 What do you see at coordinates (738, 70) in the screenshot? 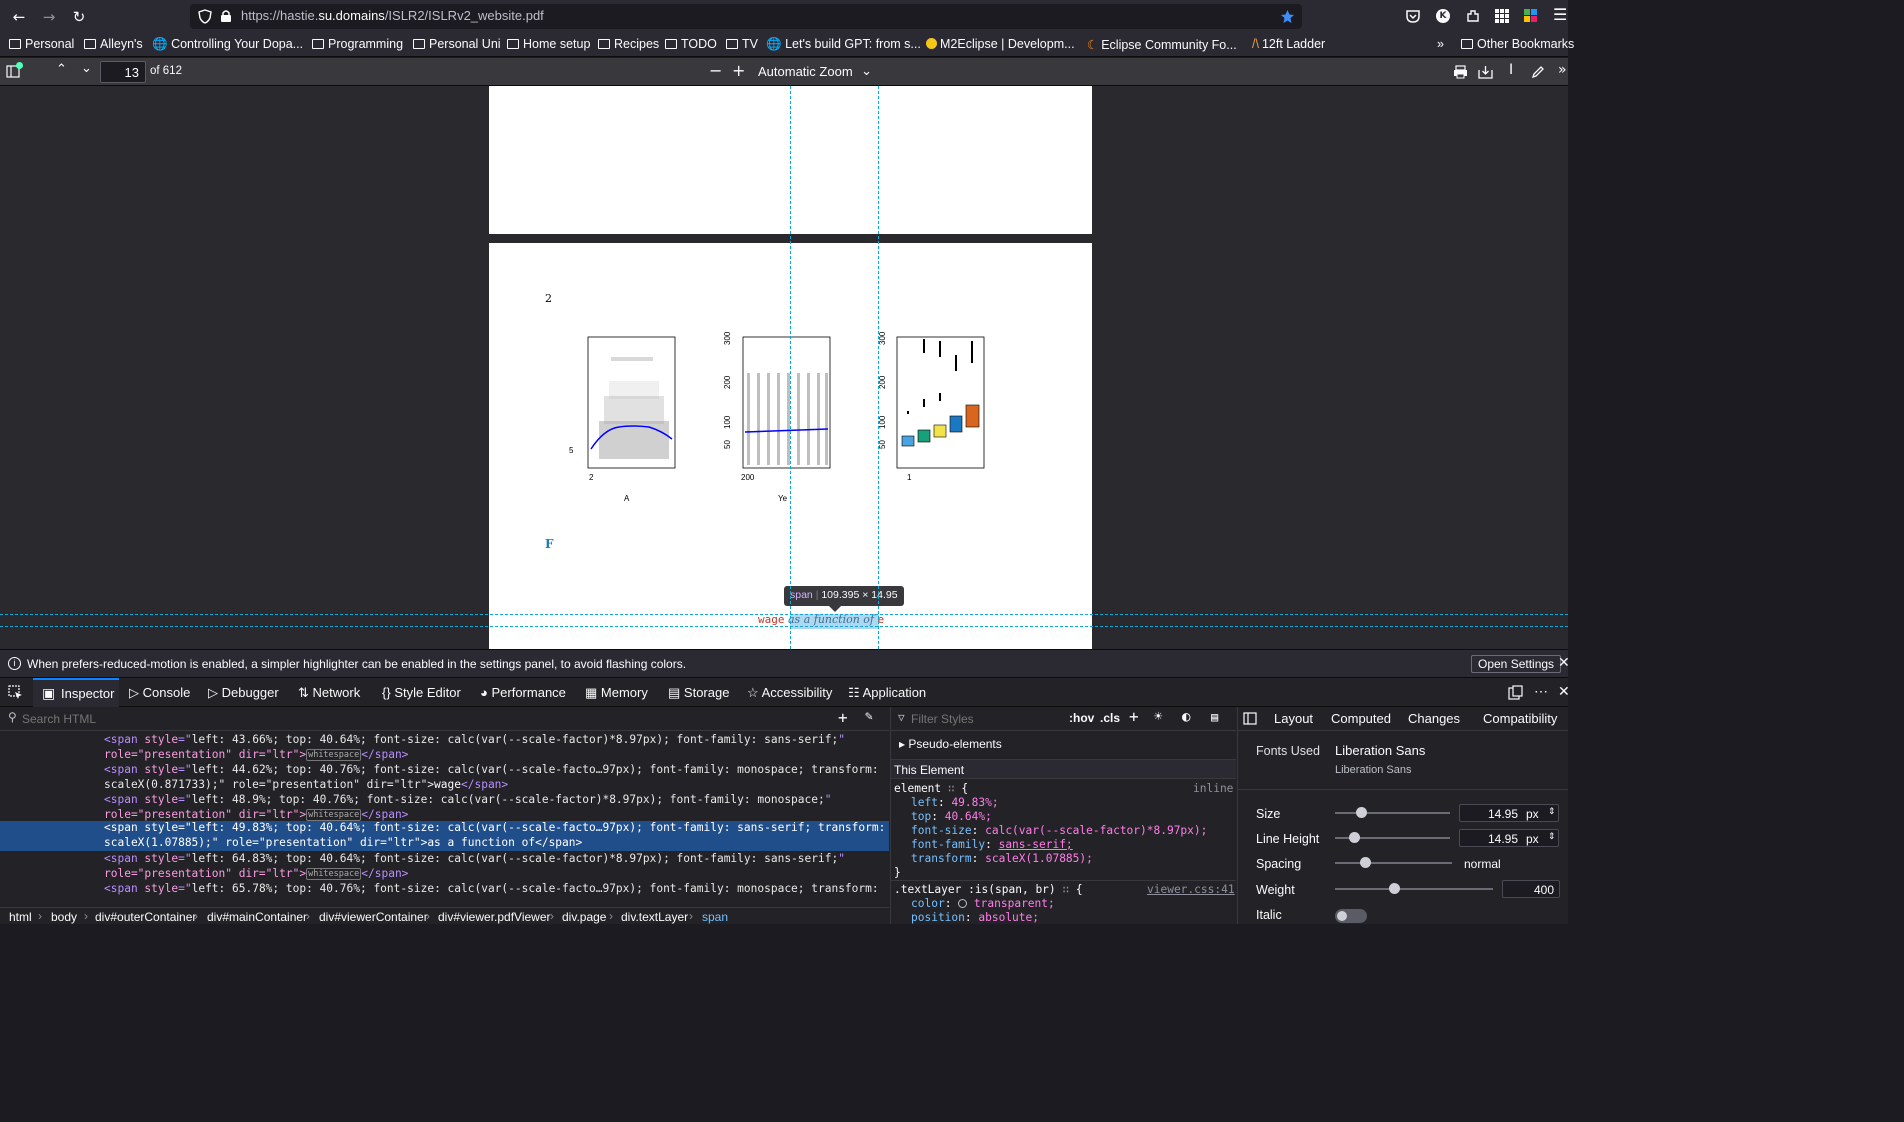
I see `zoom-in-icon: +` at bounding box center [738, 70].